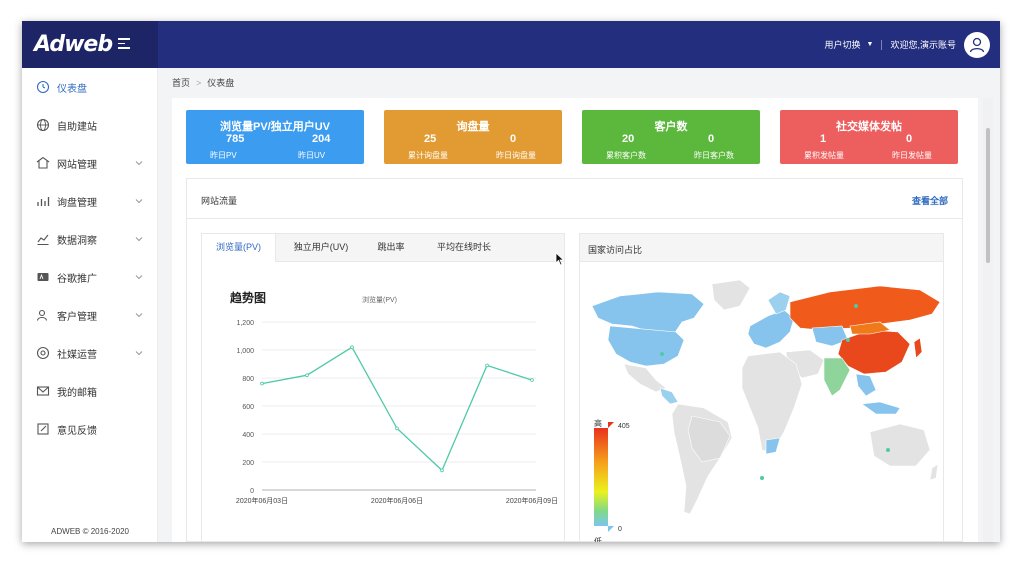 Image resolution: width=1024 pixels, height=564 pixels. Describe the element at coordinates (866, 385) in the screenshot. I see `map-region-southeast-asia` at that location.